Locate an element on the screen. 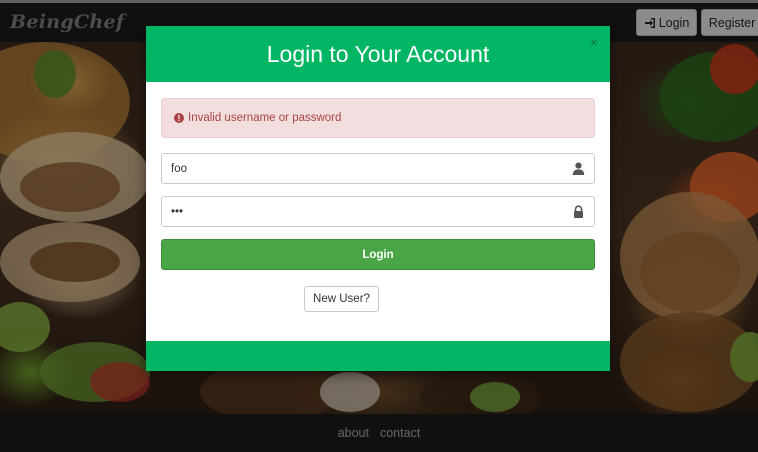 This screenshot has height=452, width=758. lock-icon is located at coordinates (578, 211).